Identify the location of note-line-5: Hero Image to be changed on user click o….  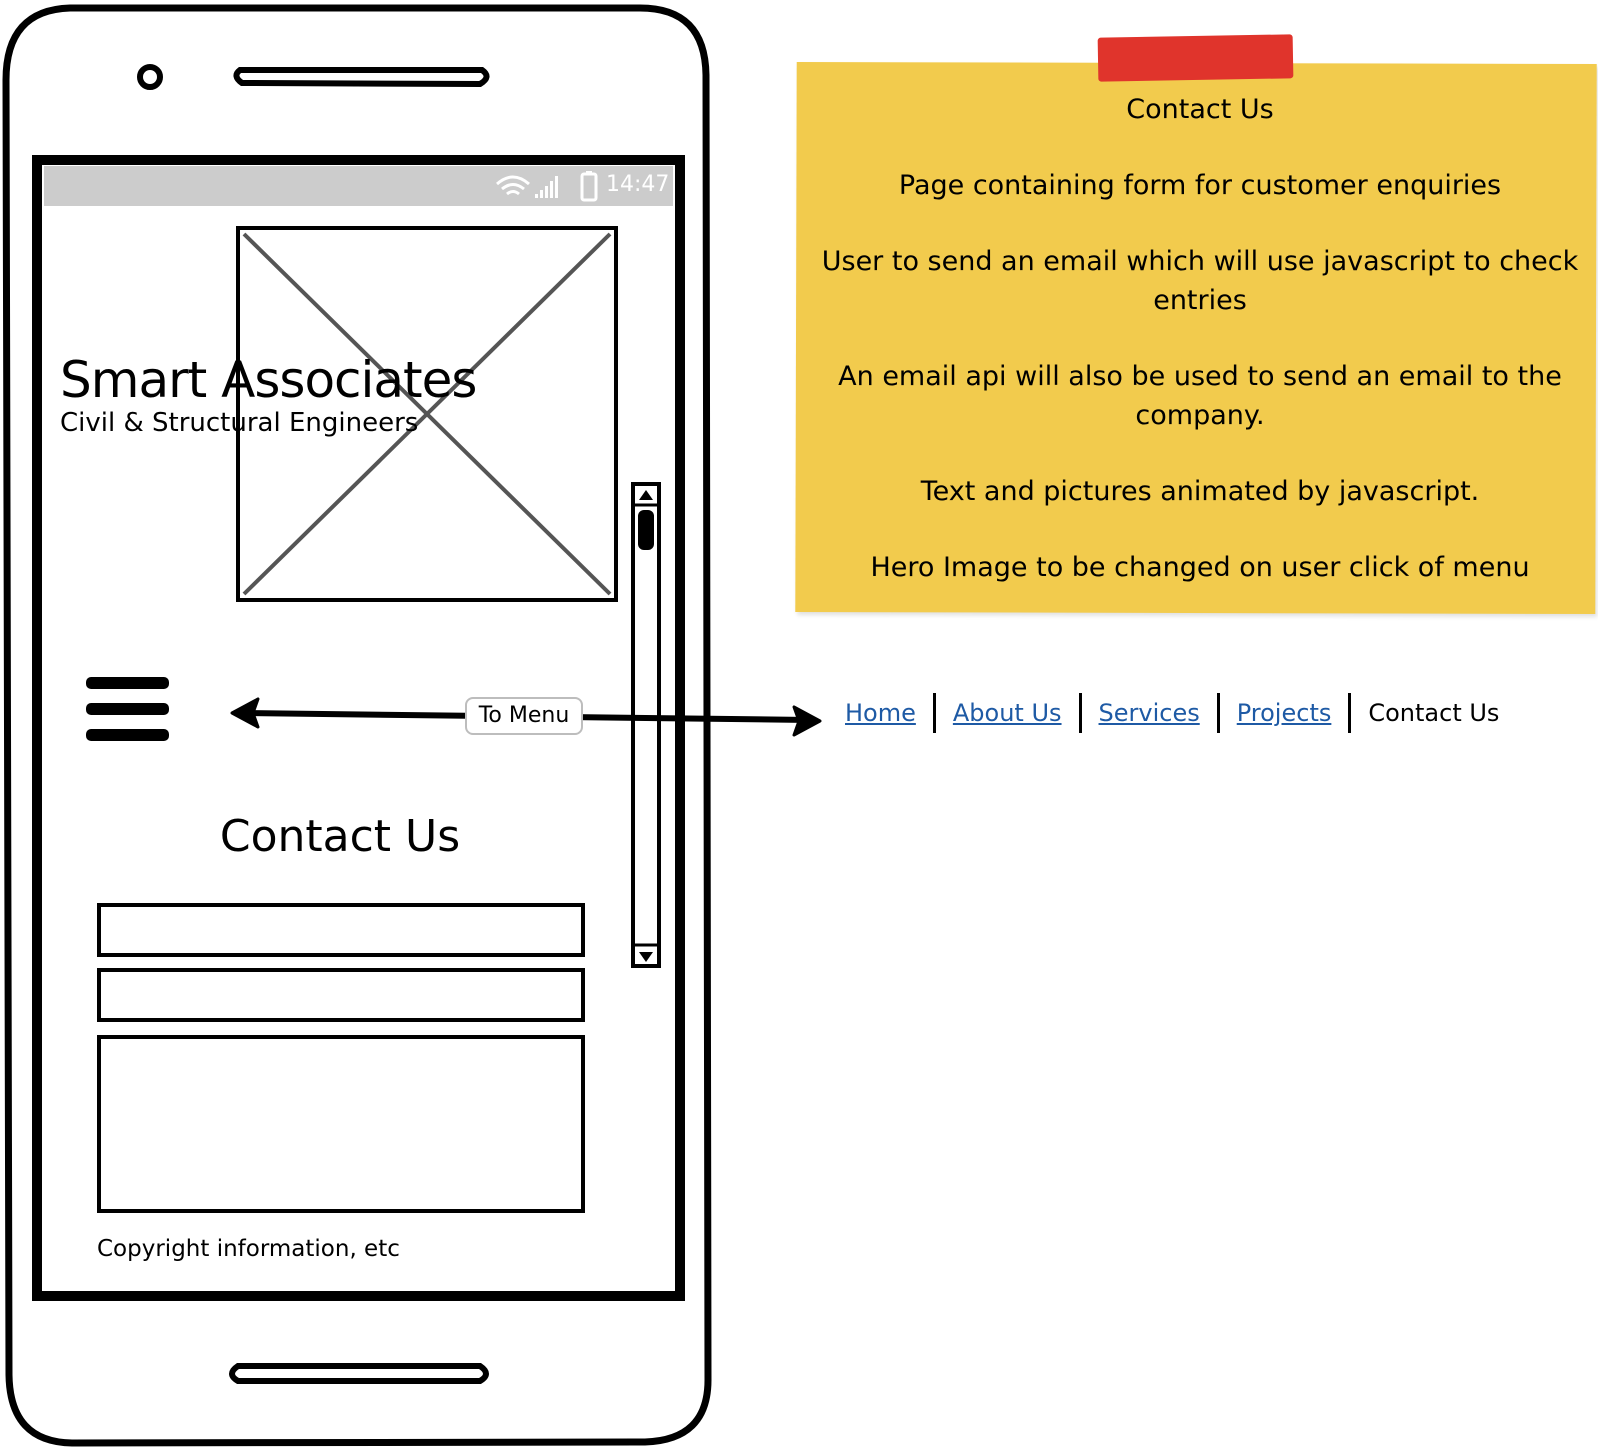
(1200, 567).